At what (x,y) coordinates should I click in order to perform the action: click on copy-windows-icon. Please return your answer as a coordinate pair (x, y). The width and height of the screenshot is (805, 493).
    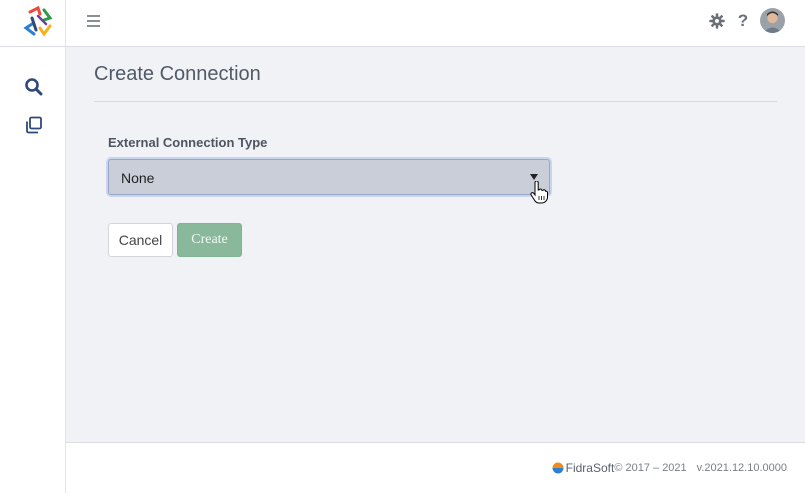
    Looking at the image, I should click on (34, 125).